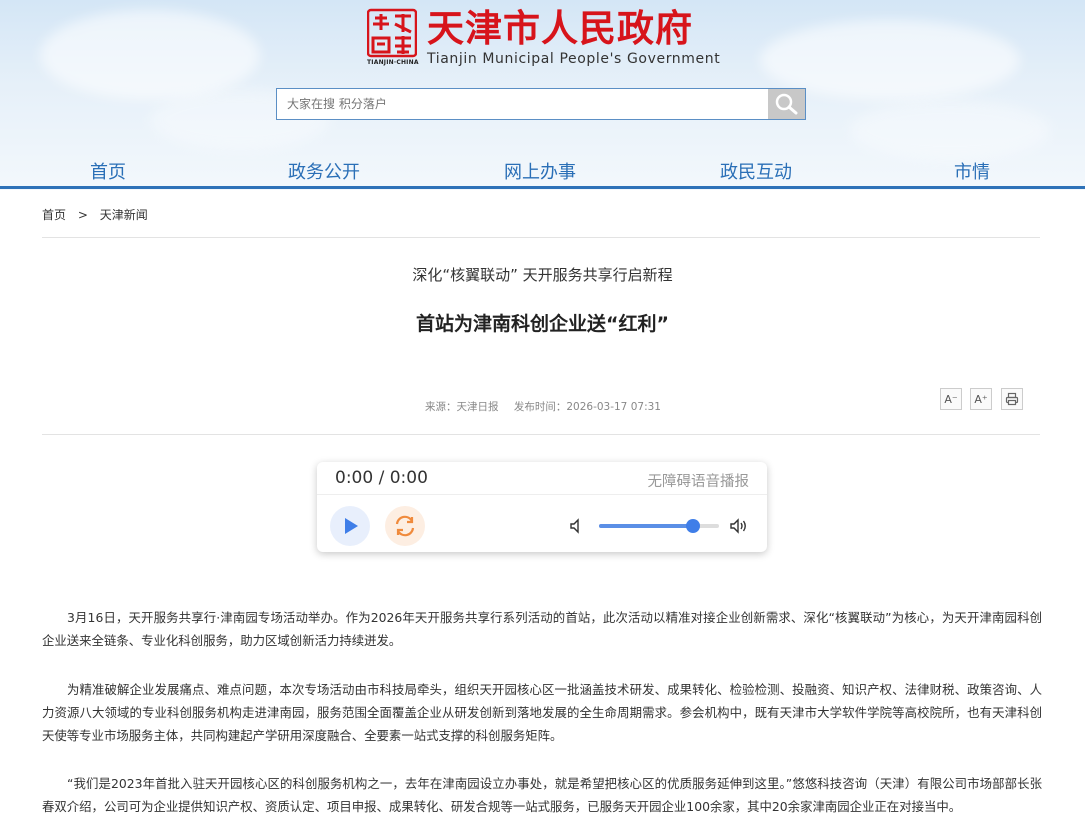 The width and height of the screenshot is (1085, 834). I want to click on font-larger-icon: A⁺, so click(981, 399).